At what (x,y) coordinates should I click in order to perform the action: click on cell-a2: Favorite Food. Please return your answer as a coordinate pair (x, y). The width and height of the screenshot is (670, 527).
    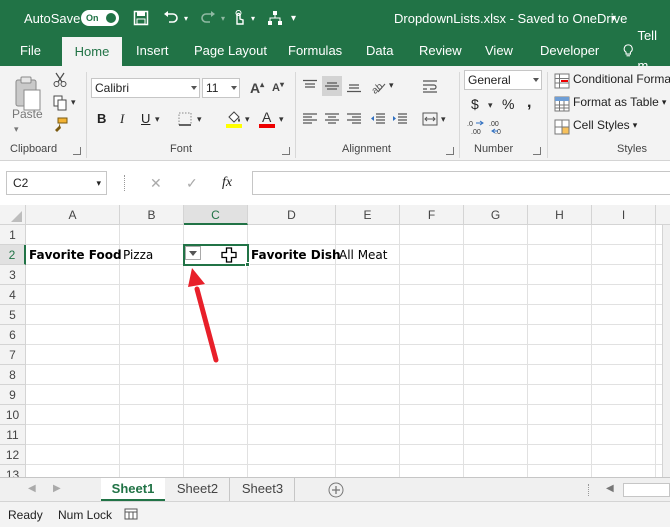
    Looking at the image, I should click on (74, 255).